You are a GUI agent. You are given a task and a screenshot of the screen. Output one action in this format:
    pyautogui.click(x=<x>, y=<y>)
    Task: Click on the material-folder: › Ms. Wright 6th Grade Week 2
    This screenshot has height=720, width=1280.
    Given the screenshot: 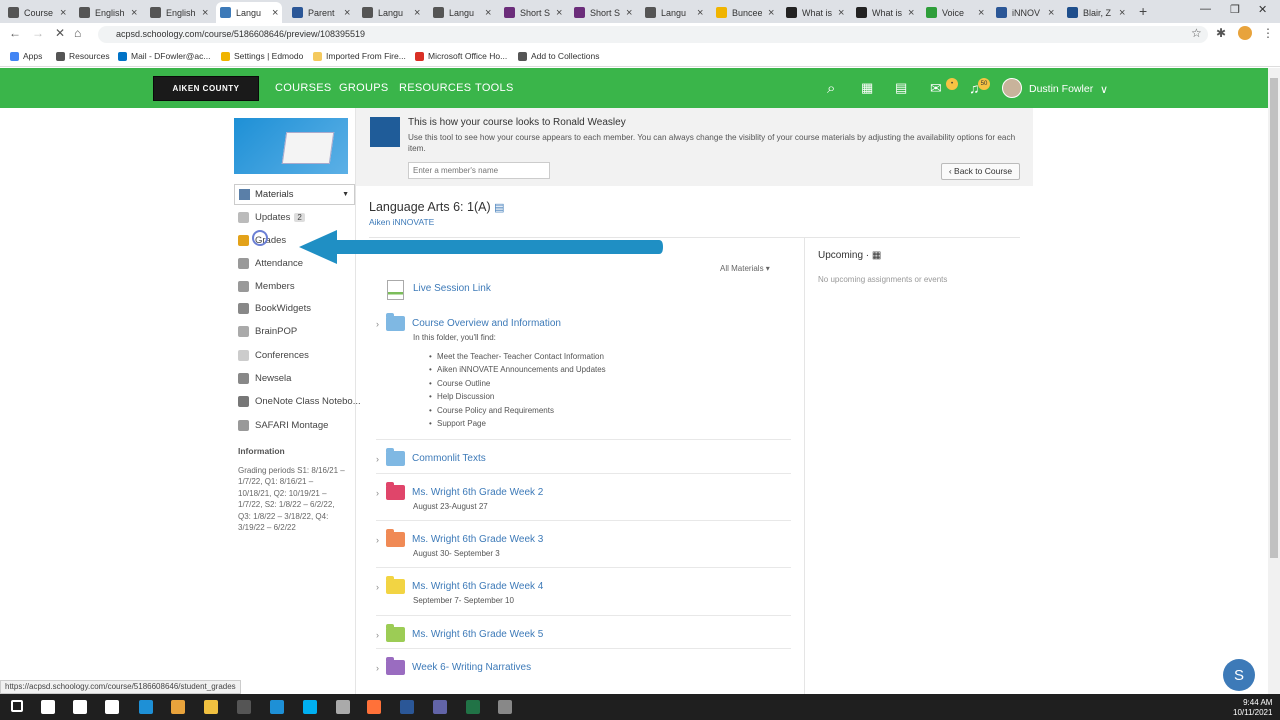 What is the action you would take?
    pyautogui.click(x=459, y=491)
    